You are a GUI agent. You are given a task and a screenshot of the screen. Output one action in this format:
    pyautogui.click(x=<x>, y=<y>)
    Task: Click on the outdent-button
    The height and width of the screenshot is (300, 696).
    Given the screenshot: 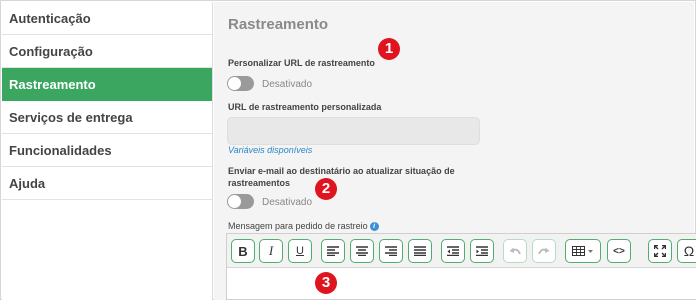 What is the action you would take?
    pyautogui.click(x=453, y=251)
    